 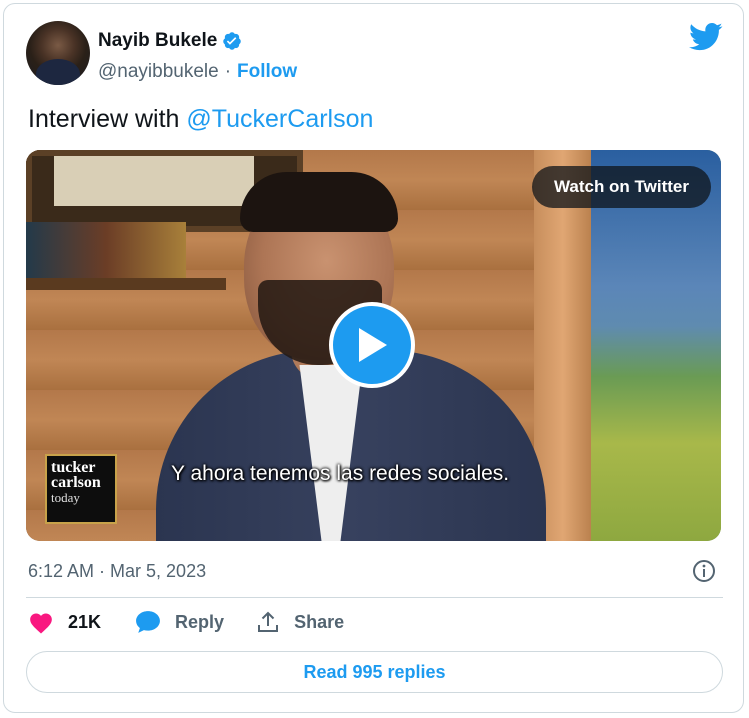 I want to click on read-replies-button: Read 995 replies, so click(x=374, y=672).